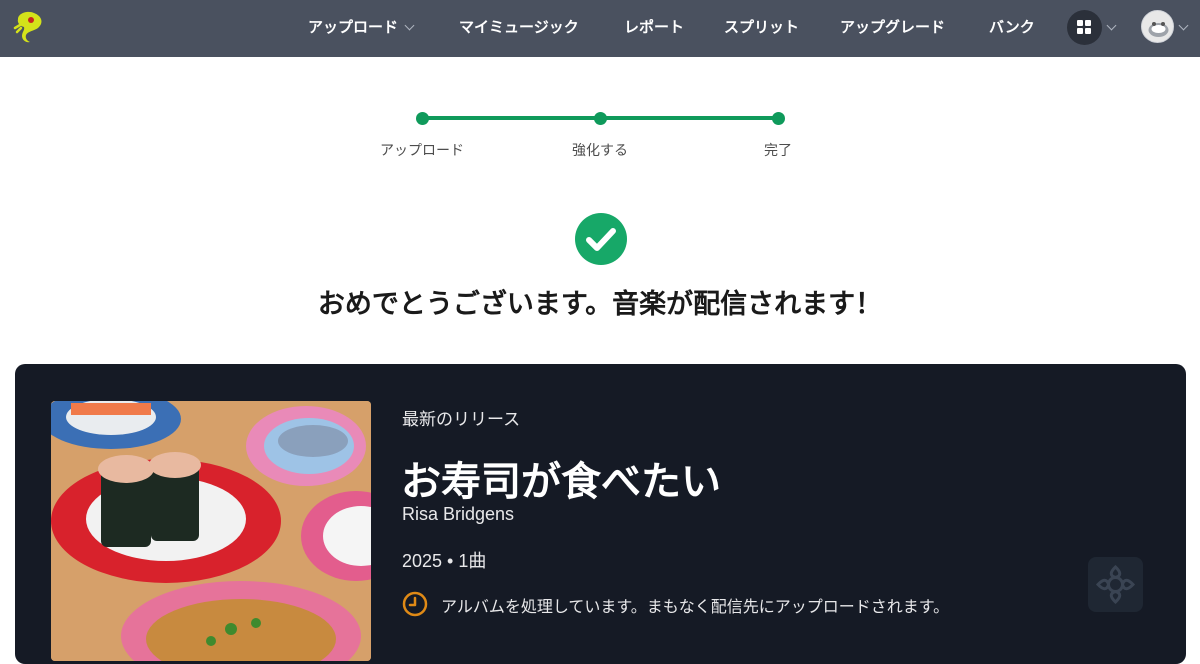 This screenshot has width=1200, height=664. Describe the element at coordinates (415, 604) in the screenshot. I see `clock-icon` at that location.